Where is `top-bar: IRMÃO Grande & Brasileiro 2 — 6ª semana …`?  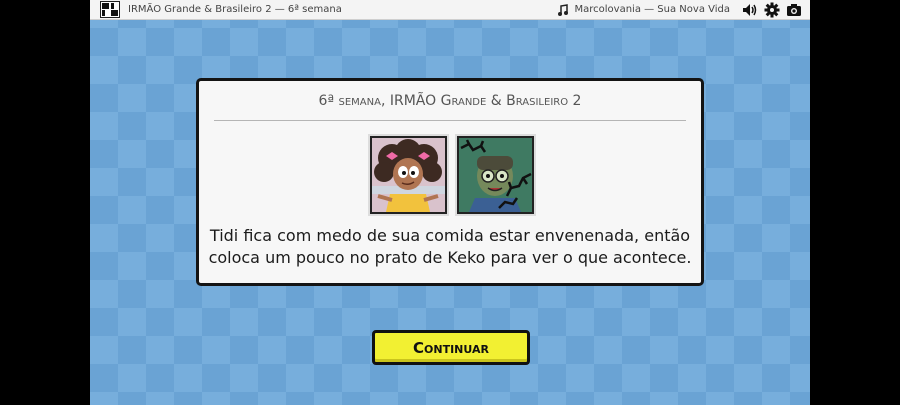 top-bar: IRMÃO Grande & Brasileiro 2 — 6ª semana … is located at coordinates (450, 10).